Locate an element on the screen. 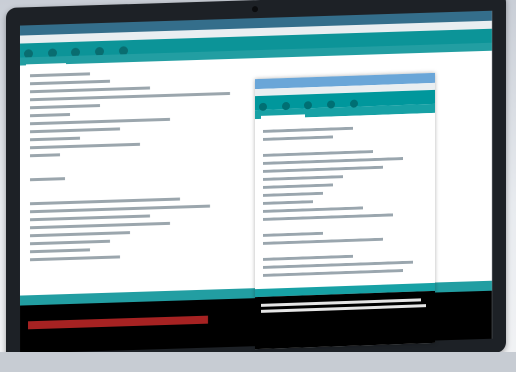  overlay-save-icon is located at coordinates (353, 103).